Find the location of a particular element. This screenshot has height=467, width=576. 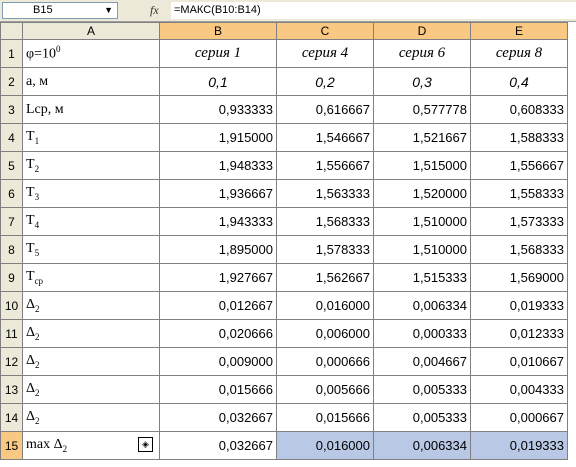

value-cell: 1,563333 is located at coordinates (325, 193).